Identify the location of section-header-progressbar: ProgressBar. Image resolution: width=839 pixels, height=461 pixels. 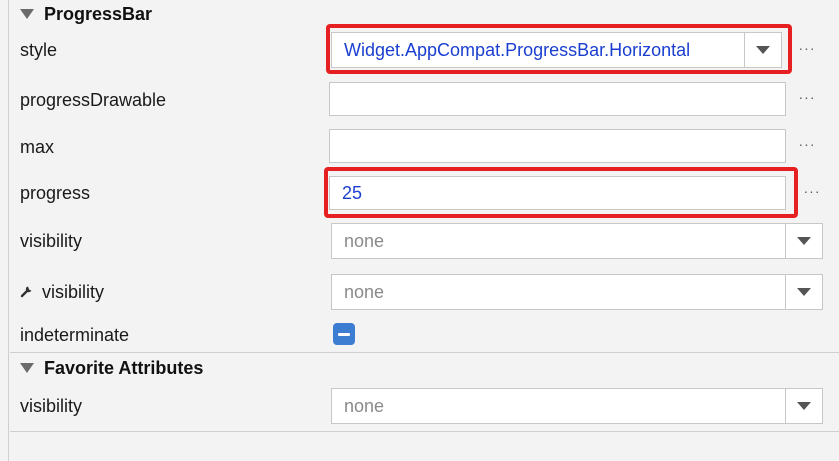
(86, 14).